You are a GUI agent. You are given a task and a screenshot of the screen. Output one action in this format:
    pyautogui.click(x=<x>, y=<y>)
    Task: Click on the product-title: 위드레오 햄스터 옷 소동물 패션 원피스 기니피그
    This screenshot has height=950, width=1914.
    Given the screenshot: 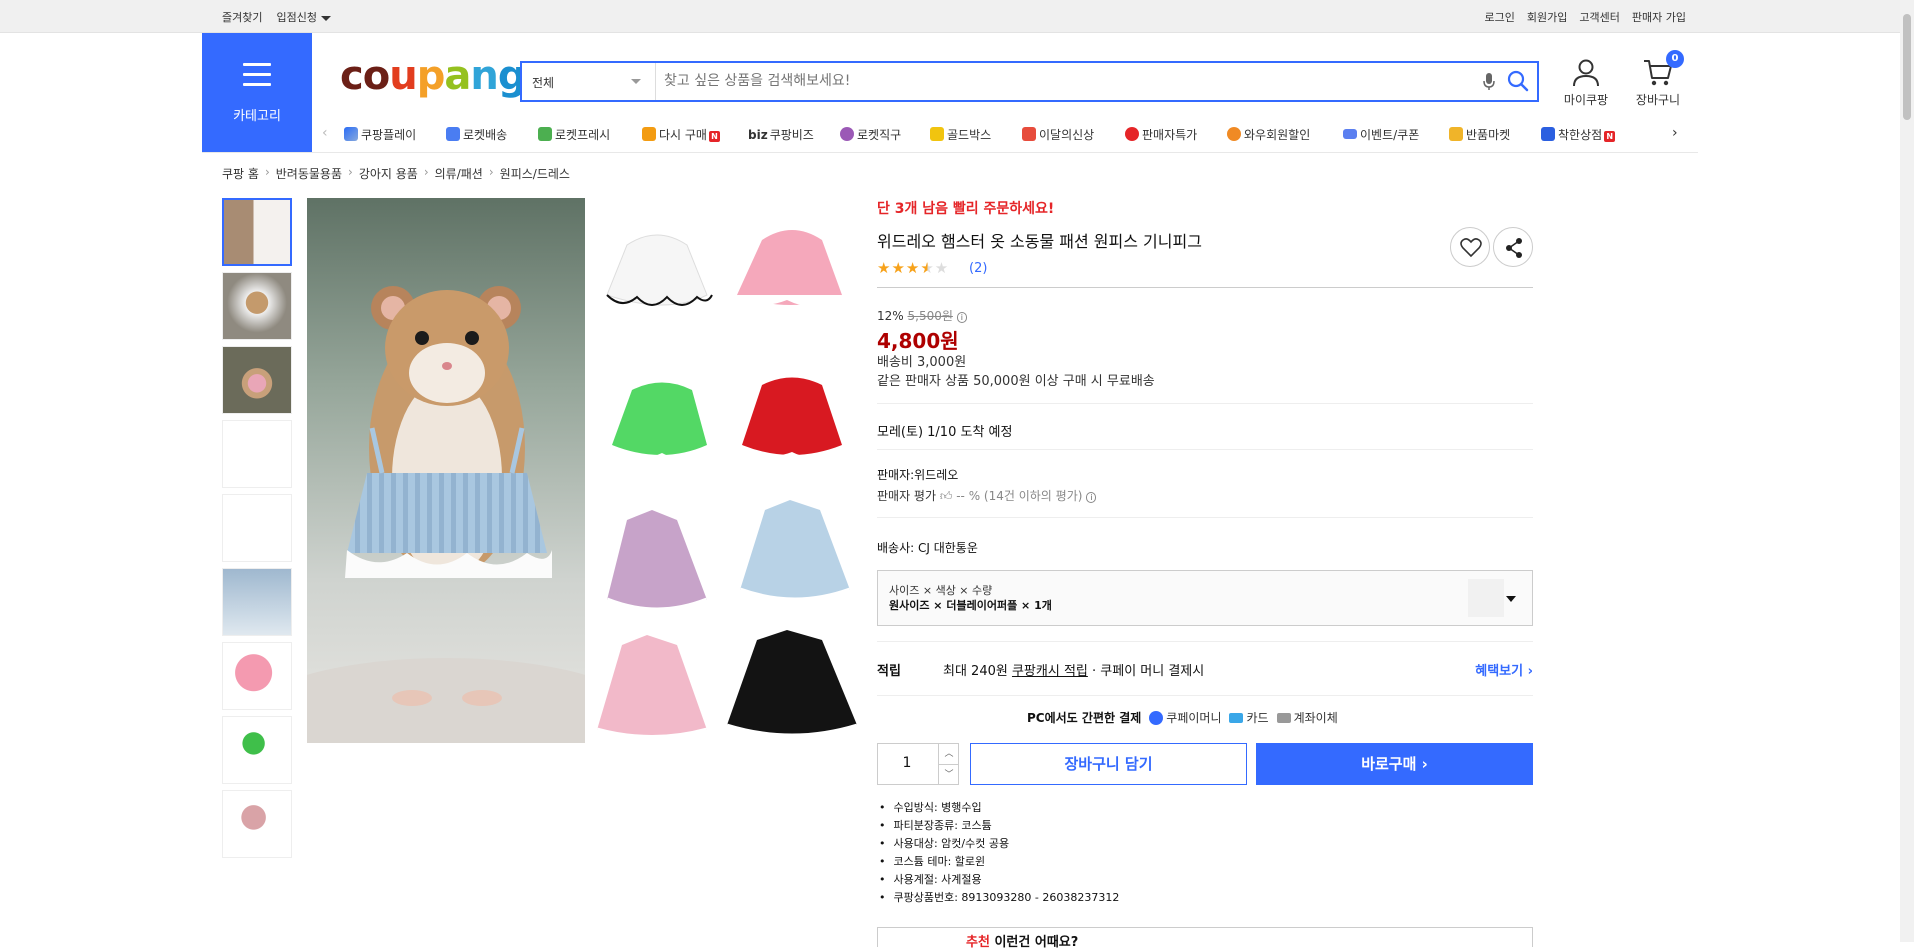 What is the action you would take?
    pyautogui.click(x=1039, y=241)
    